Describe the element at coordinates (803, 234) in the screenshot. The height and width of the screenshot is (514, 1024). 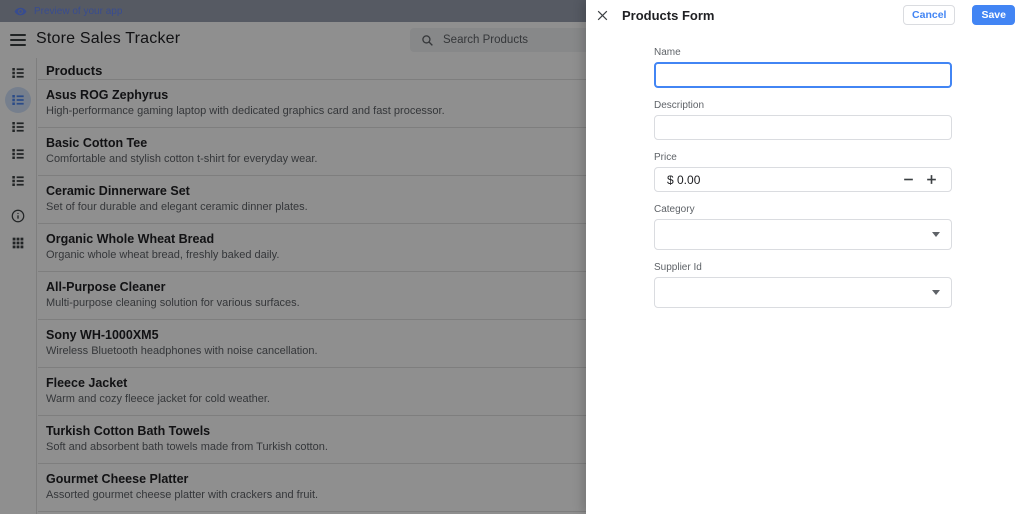
I see `category-select` at that location.